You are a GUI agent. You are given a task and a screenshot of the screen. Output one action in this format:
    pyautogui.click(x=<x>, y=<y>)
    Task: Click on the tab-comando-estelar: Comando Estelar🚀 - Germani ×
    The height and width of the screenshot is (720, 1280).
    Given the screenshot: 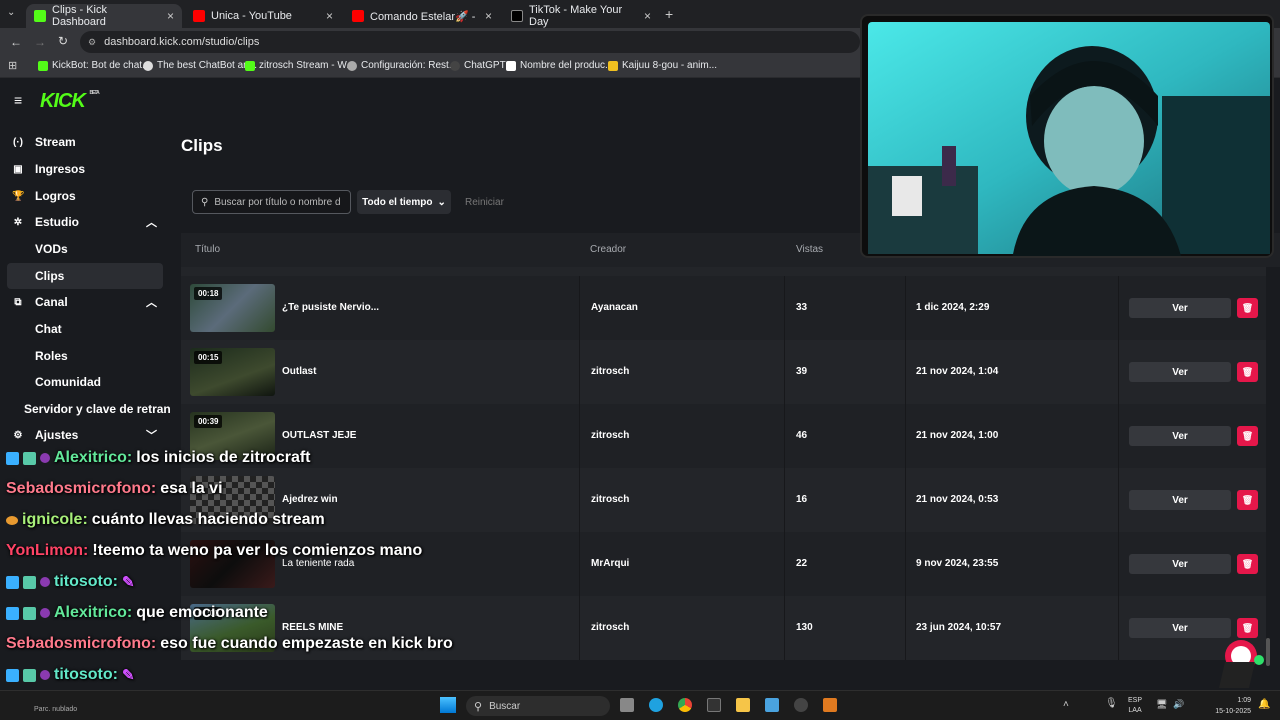 What is the action you would take?
    pyautogui.click(x=422, y=16)
    